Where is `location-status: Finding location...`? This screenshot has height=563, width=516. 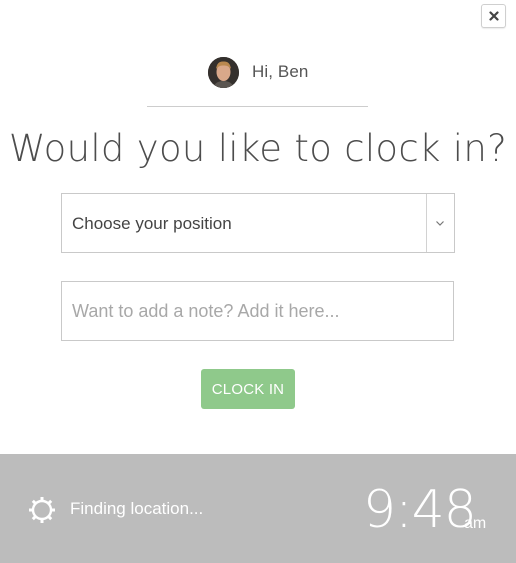 location-status: Finding location... is located at coordinates (137, 508).